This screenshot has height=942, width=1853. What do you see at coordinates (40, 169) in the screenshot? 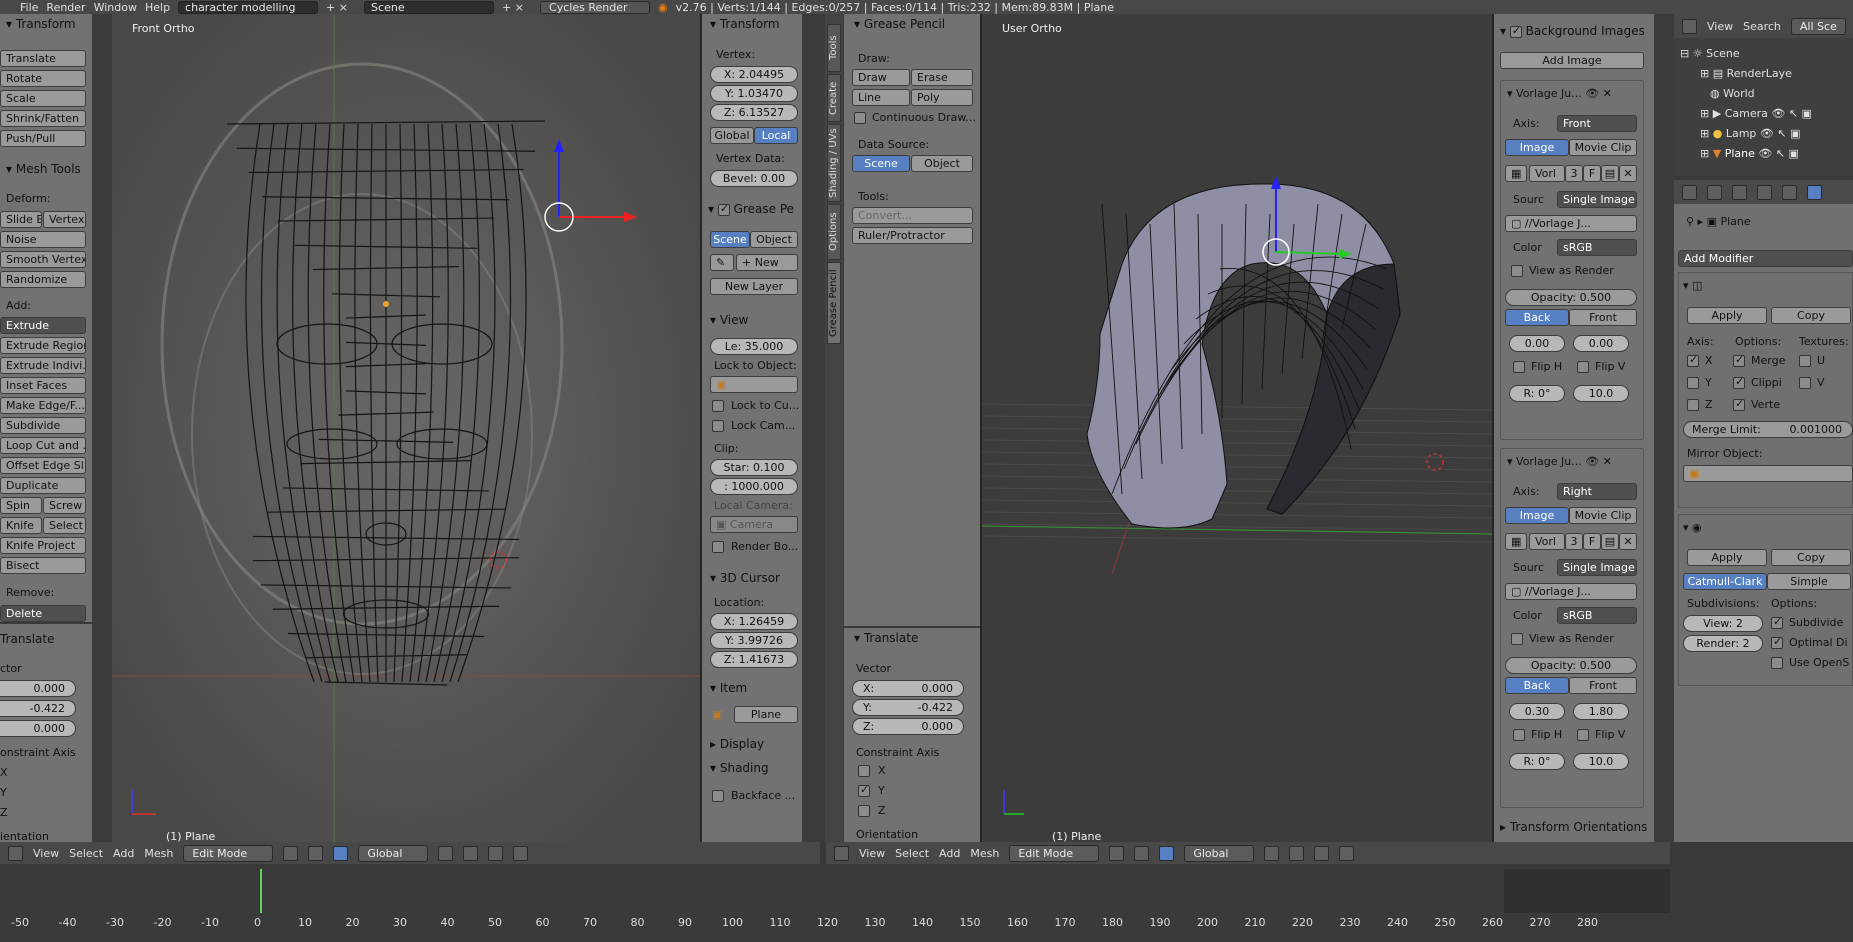
I see `mesh-tools-header: ▾ Mesh Tools` at bounding box center [40, 169].